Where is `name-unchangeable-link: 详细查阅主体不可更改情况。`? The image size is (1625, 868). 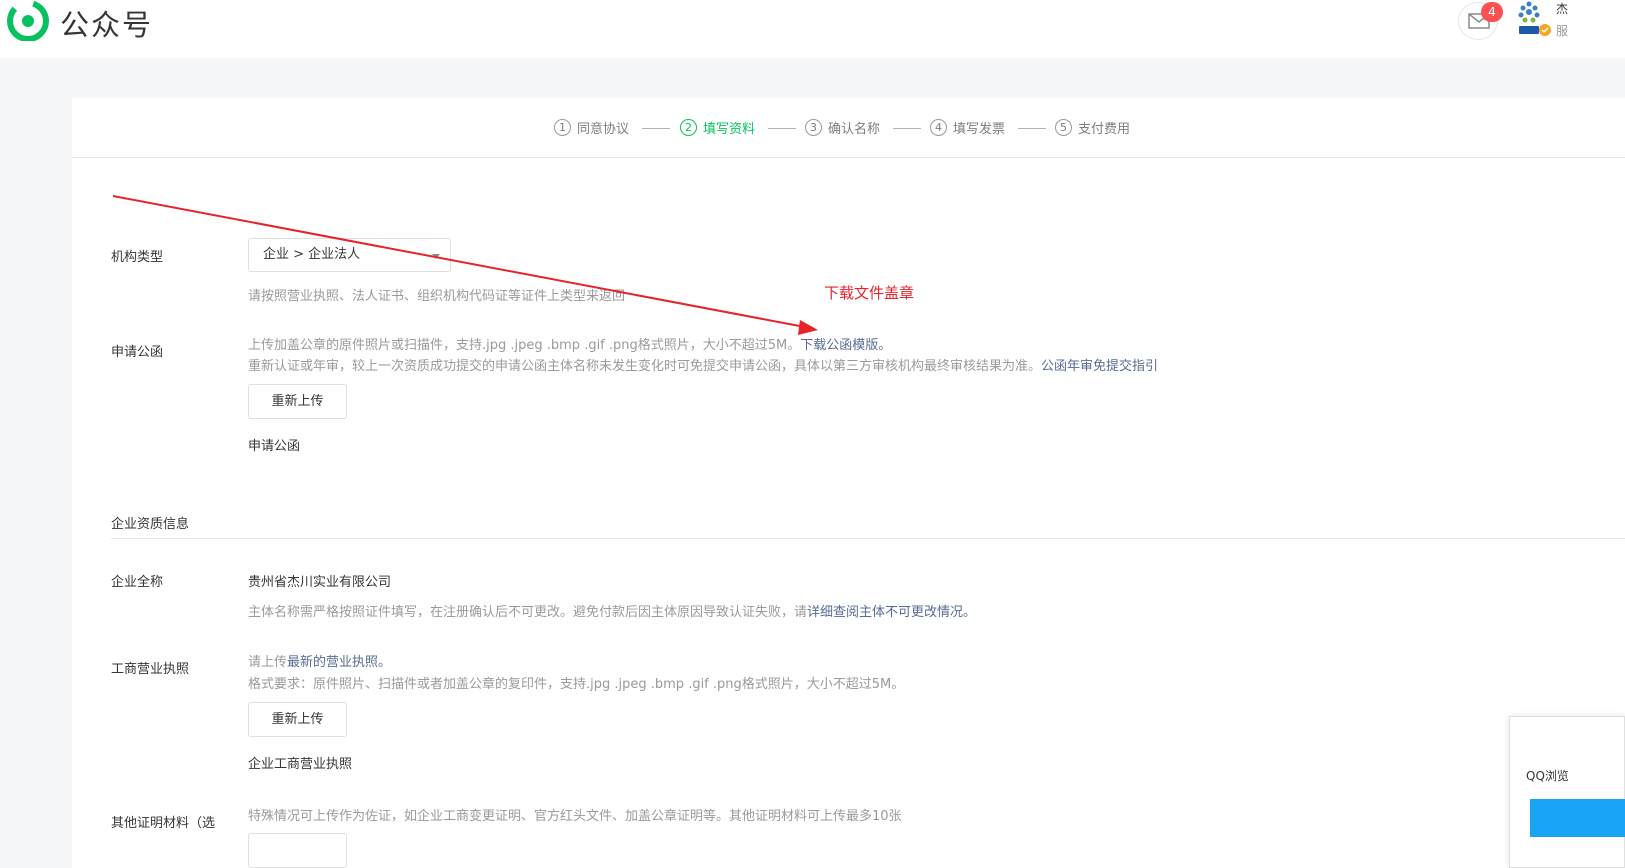 name-unchangeable-link: 详细查阅主体不可更改情况。 is located at coordinates (891, 612).